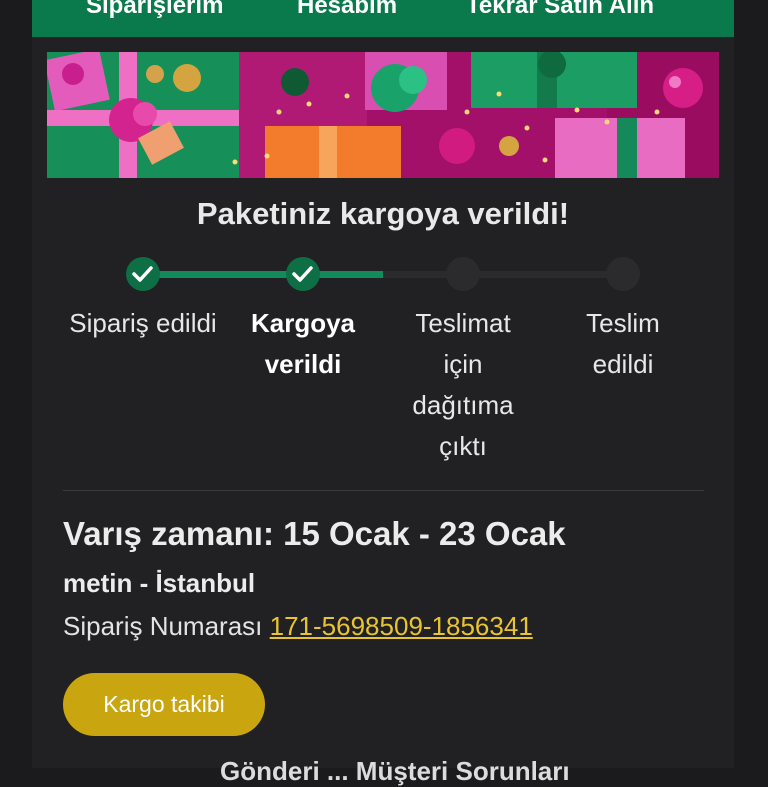  Describe the element at coordinates (303, 274) in the screenshot. I see `step-2-dot` at that location.